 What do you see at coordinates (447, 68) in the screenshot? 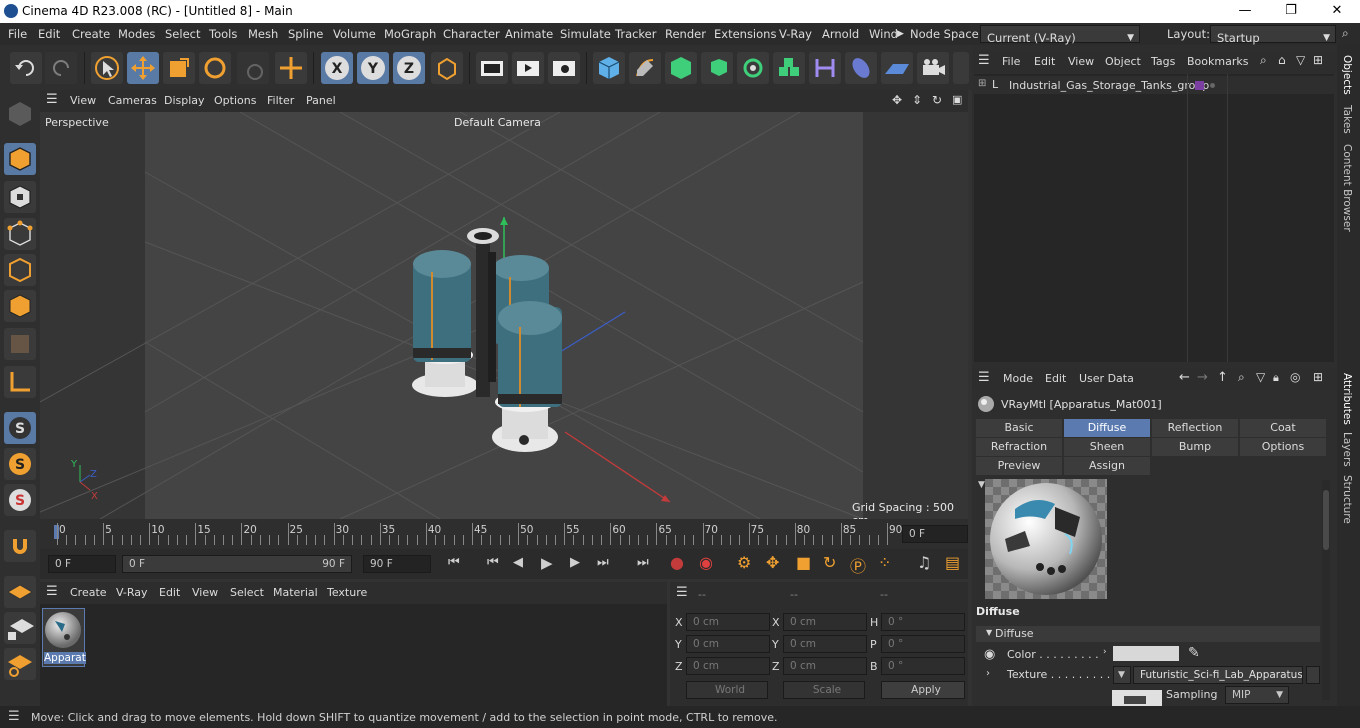
I see `coordinate-system-button` at bounding box center [447, 68].